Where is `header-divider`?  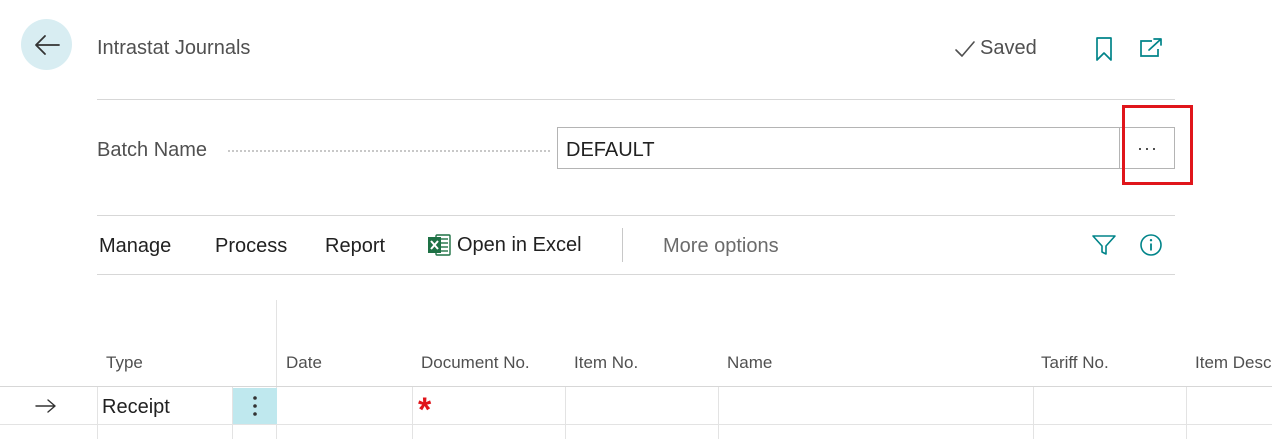 header-divider is located at coordinates (636, 99).